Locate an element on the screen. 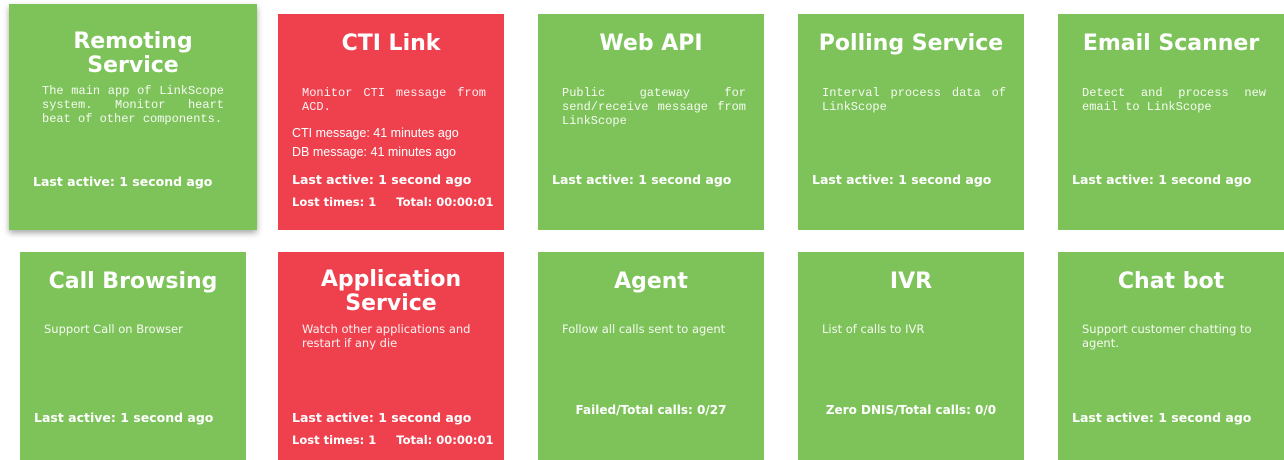  failed-total-calls-stat: Failed/Total calls: 0/27 is located at coordinates (651, 410).